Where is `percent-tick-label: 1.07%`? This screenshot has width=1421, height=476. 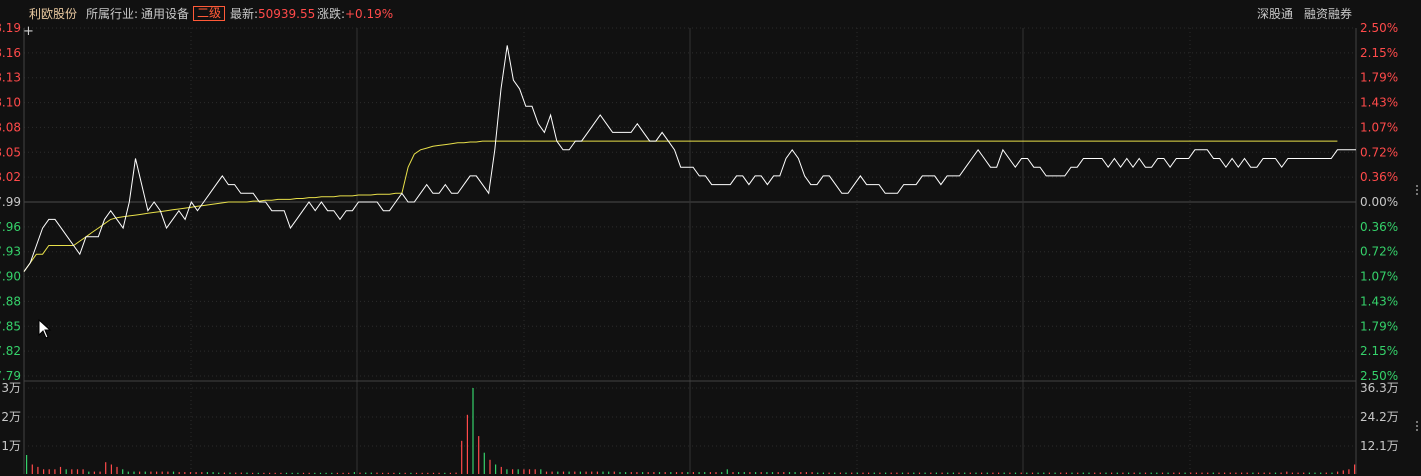 percent-tick-label: 1.07% is located at coordinates (1379, 127).